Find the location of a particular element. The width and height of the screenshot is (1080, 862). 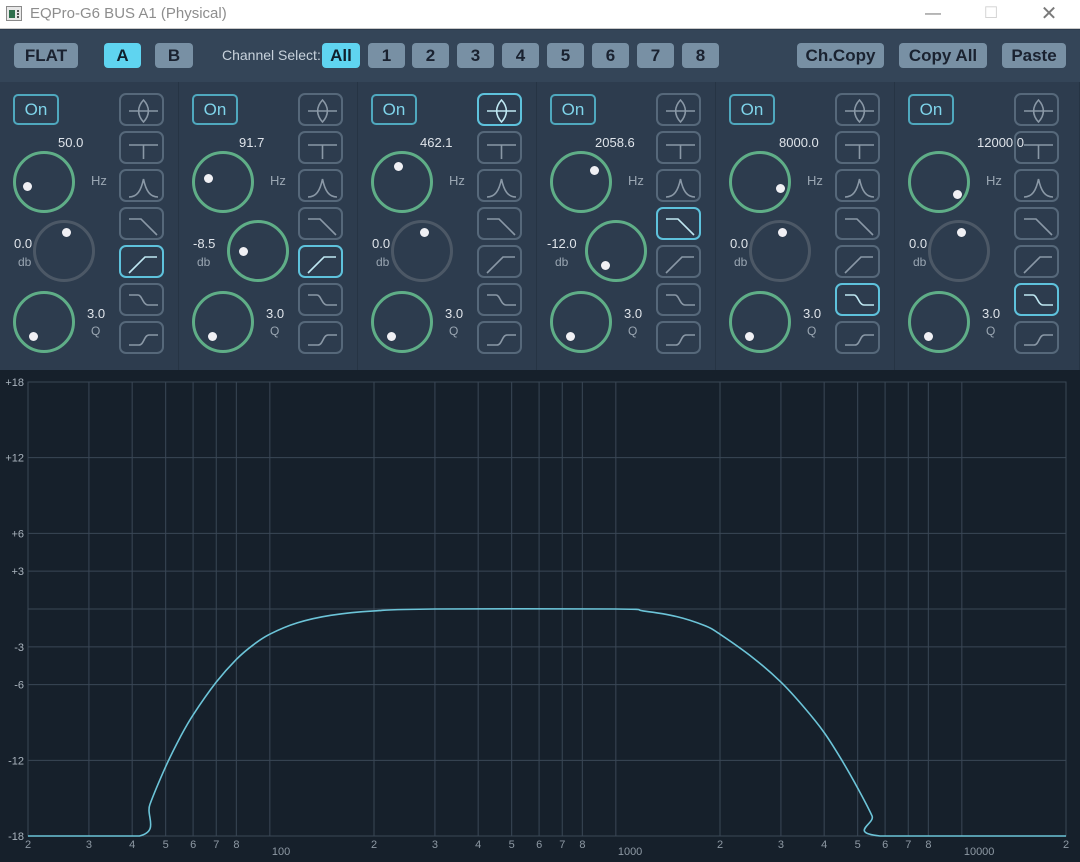

channel-button-5: 5 is located at coordinates (565, 55).